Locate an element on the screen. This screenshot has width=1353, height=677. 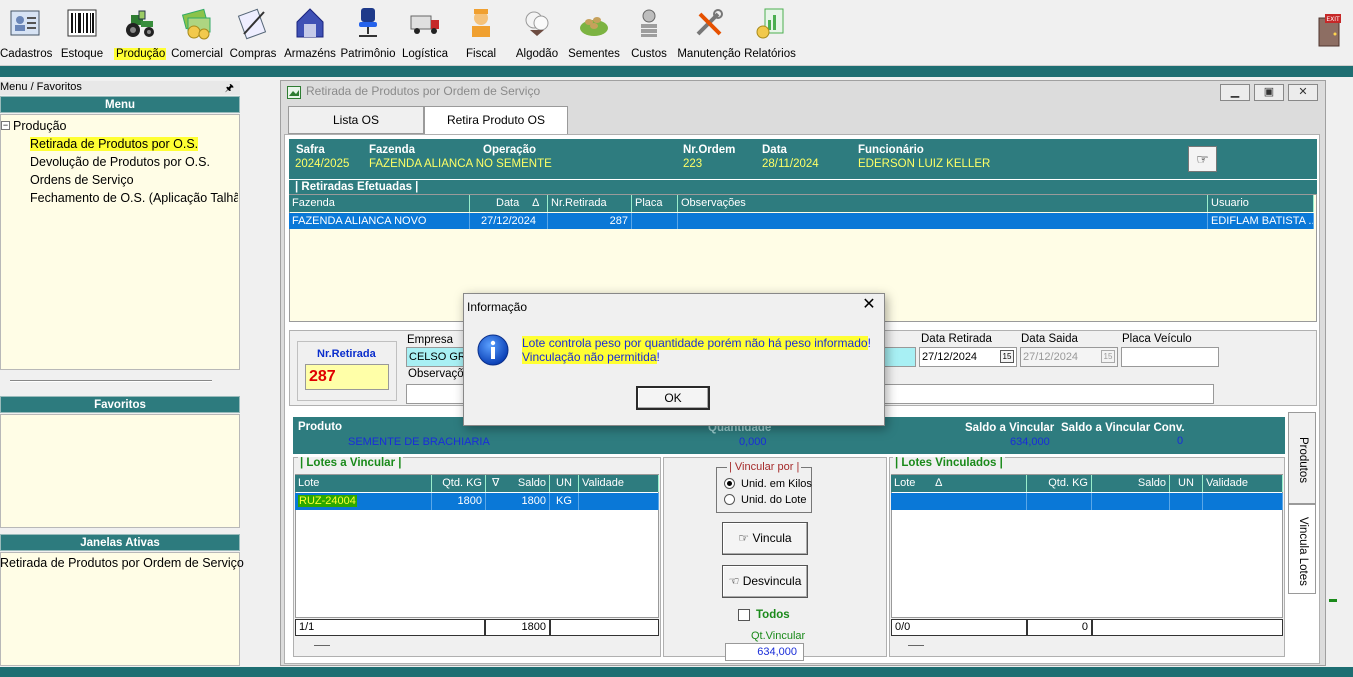
bottom-status-bar is located at coordinates (676, 672).